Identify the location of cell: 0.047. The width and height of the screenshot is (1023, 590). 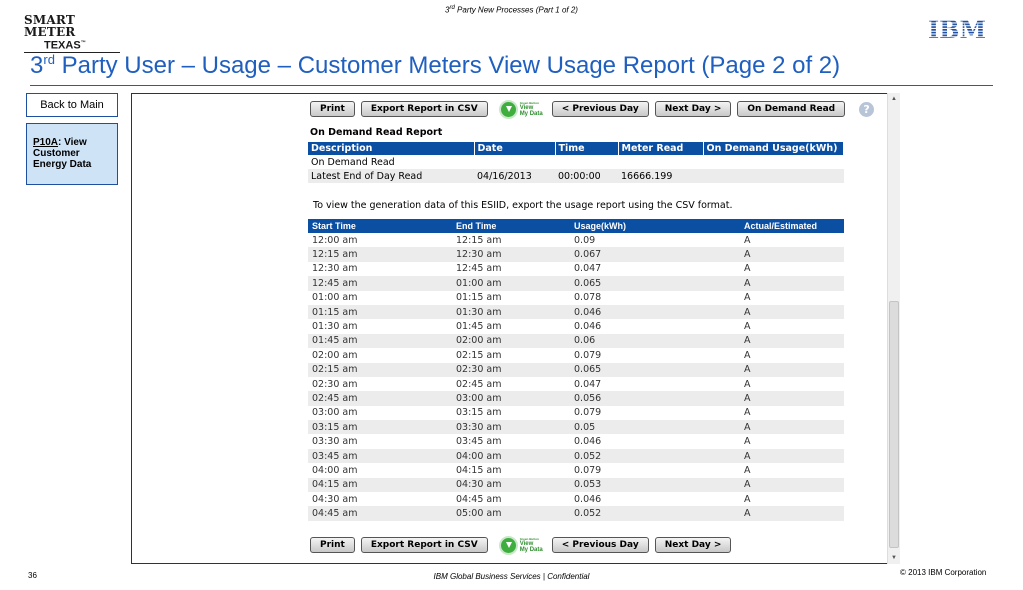
(588, 269).